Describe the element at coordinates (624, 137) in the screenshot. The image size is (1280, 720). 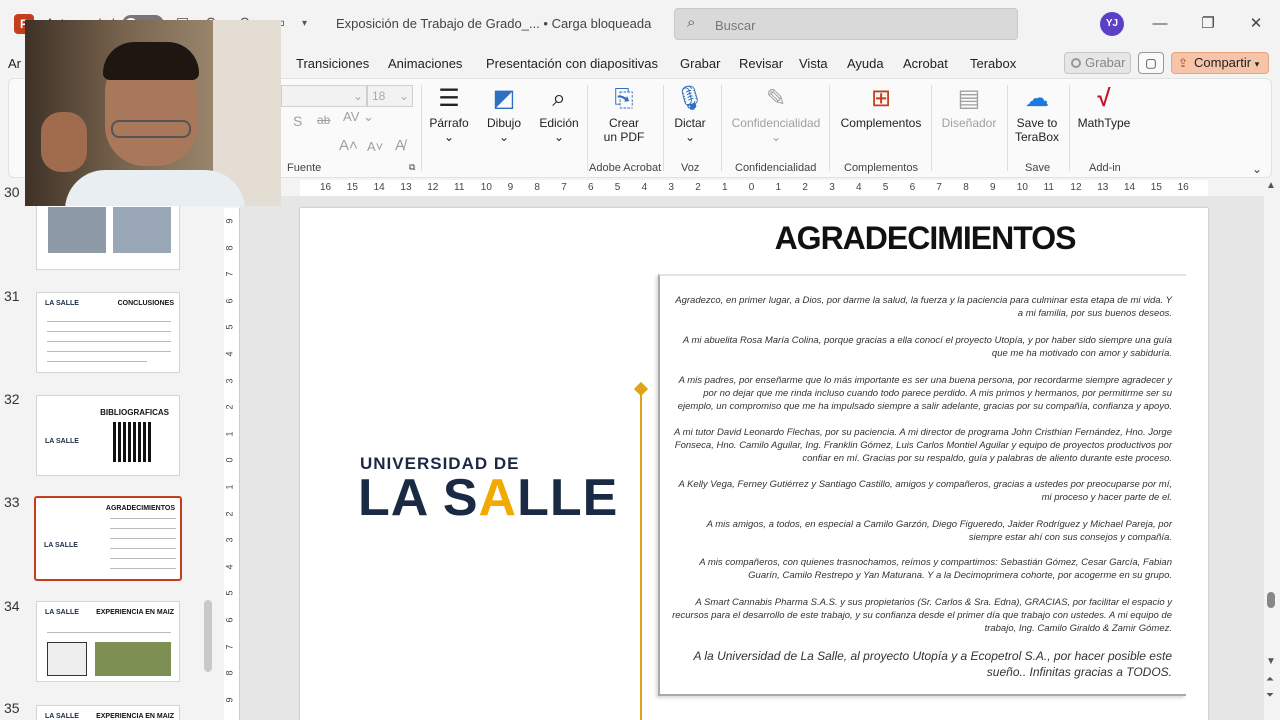
I see `create-pdf-label-2: un PDF` at that location.